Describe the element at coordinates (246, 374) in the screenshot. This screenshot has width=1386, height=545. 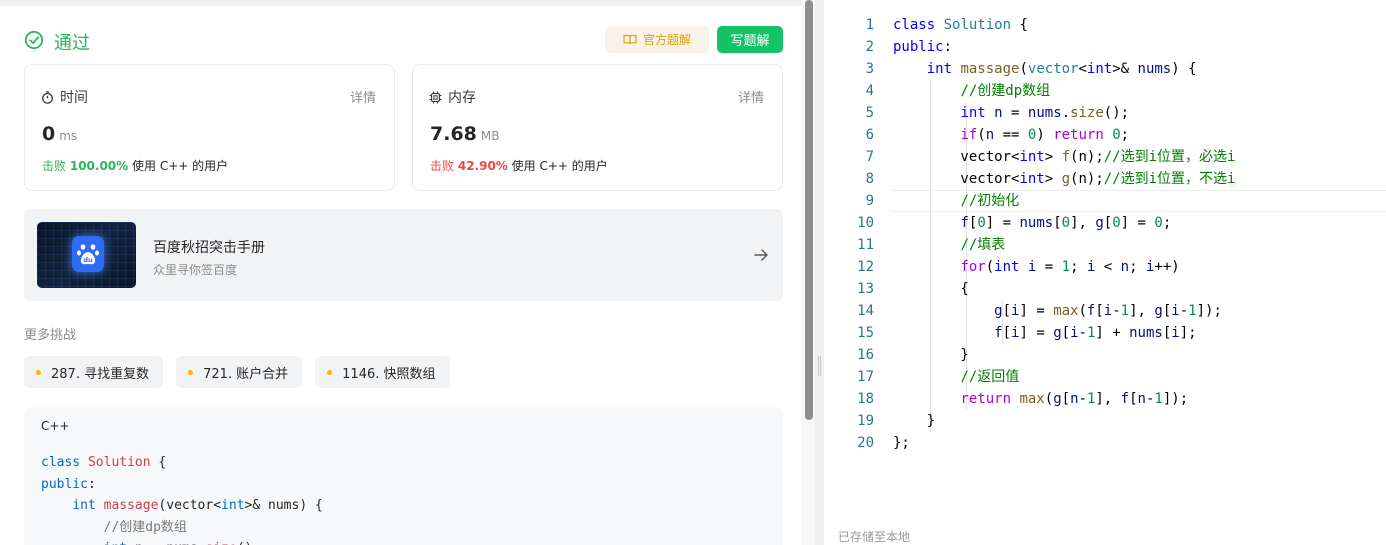
I see `challenge-chip-label: 721. 账户合并` at that location.